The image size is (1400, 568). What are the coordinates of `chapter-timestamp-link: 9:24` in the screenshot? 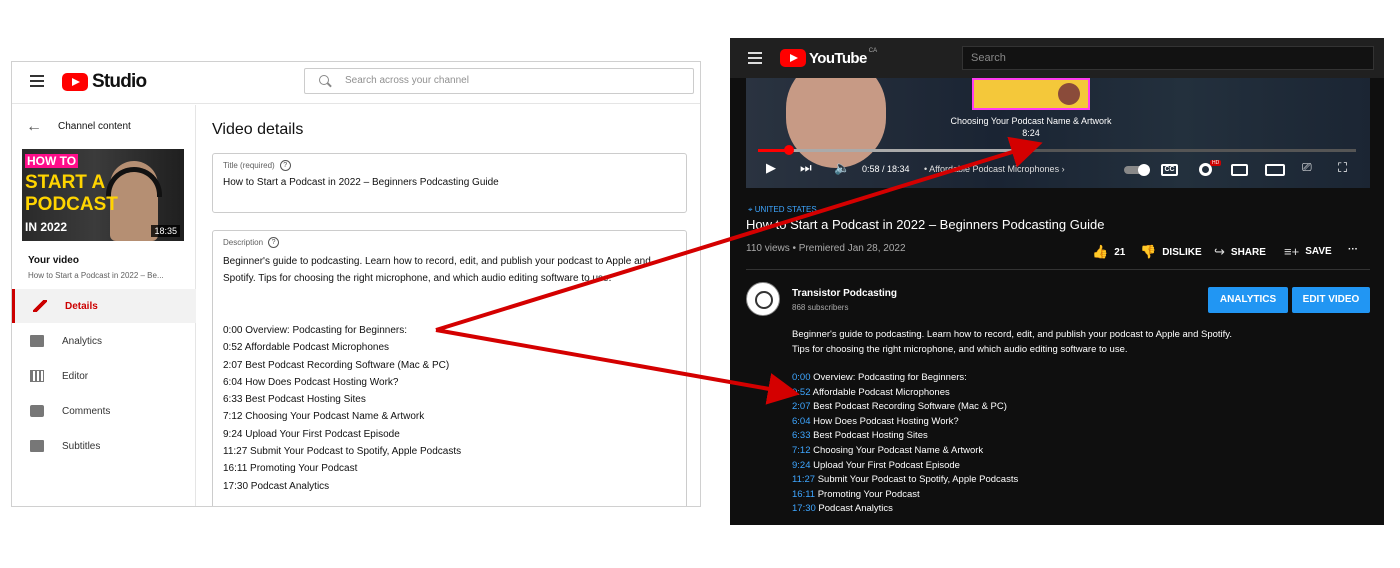 It's located at (801, 465).